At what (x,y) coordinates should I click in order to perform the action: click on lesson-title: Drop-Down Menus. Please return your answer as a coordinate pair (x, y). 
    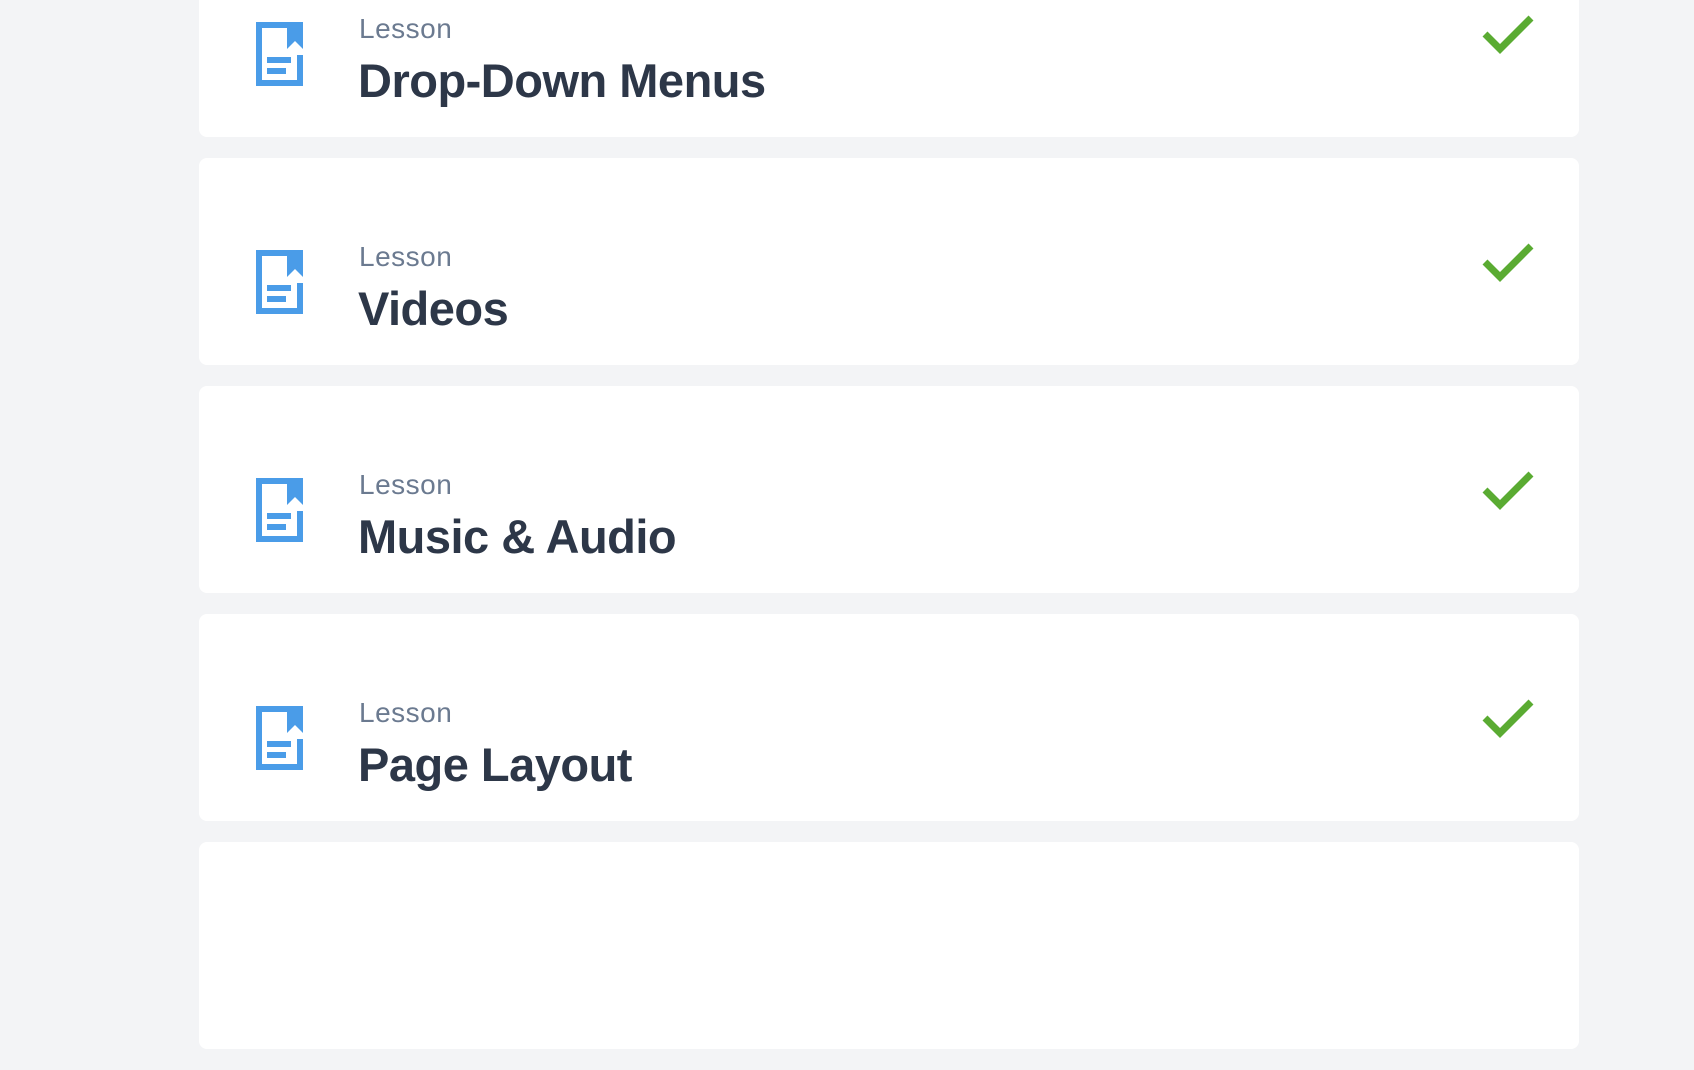
    Looking at the image, I should click on (562, 80).